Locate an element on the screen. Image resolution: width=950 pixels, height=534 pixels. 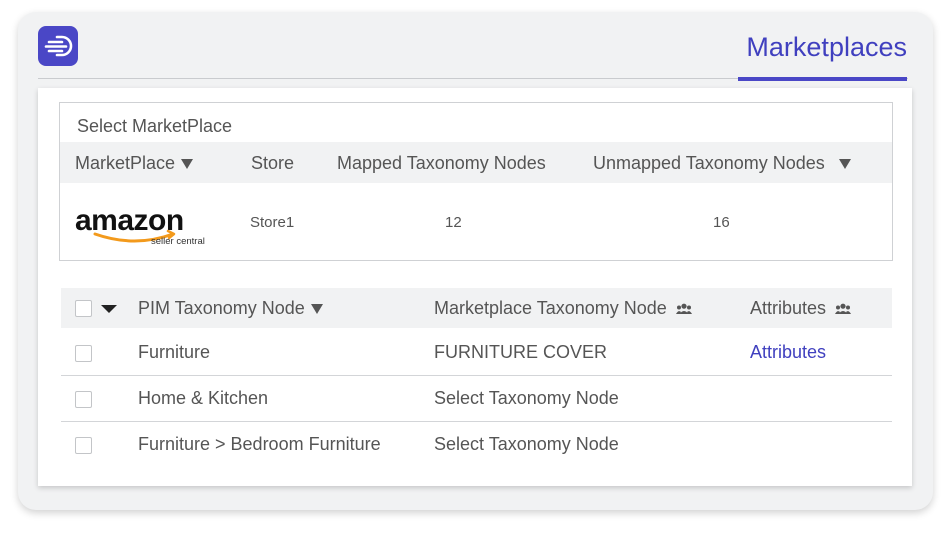
mapped-count: 12 is located at coordinates (453, 222).